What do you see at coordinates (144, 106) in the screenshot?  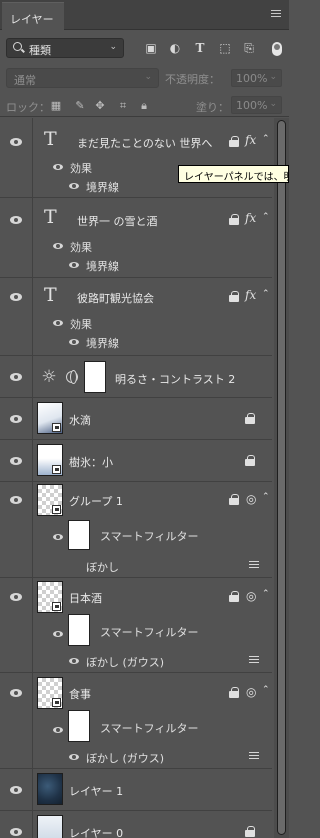 I see `lock-all-icon: 🔒︎` at bounding box center [144, 106].